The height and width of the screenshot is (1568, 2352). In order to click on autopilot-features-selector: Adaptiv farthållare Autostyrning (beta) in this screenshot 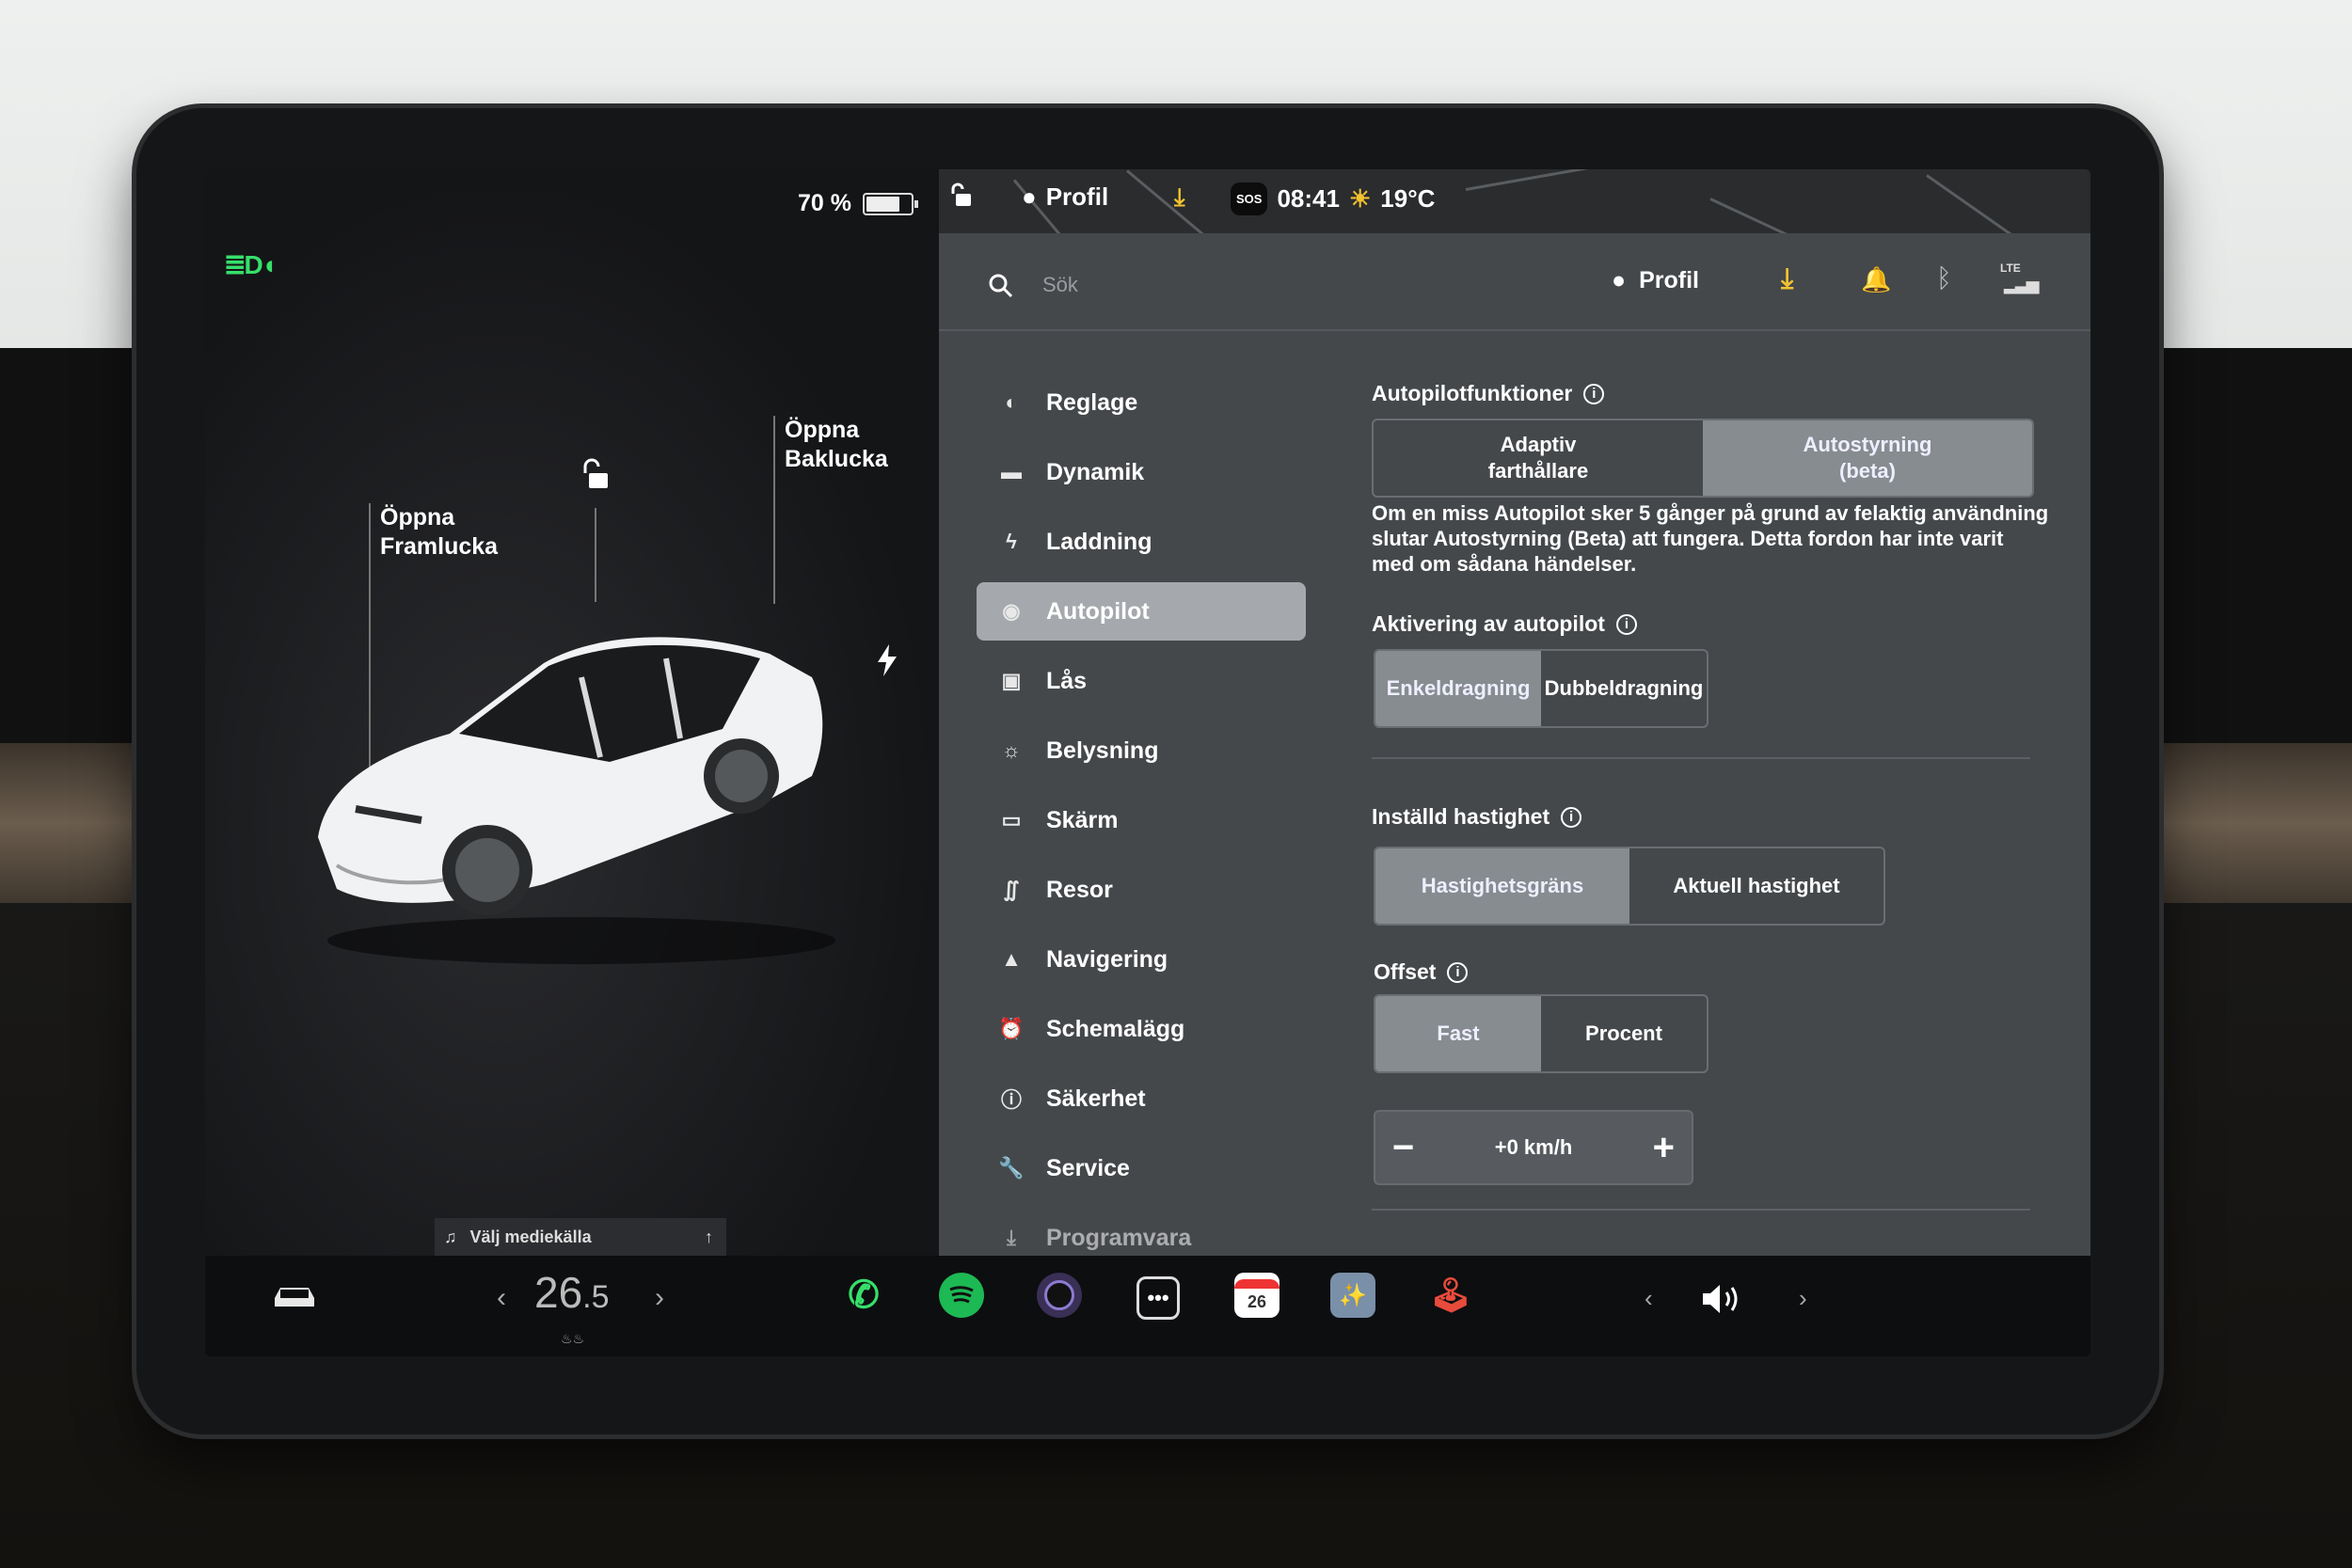, I will do `click(1703, 458)`.